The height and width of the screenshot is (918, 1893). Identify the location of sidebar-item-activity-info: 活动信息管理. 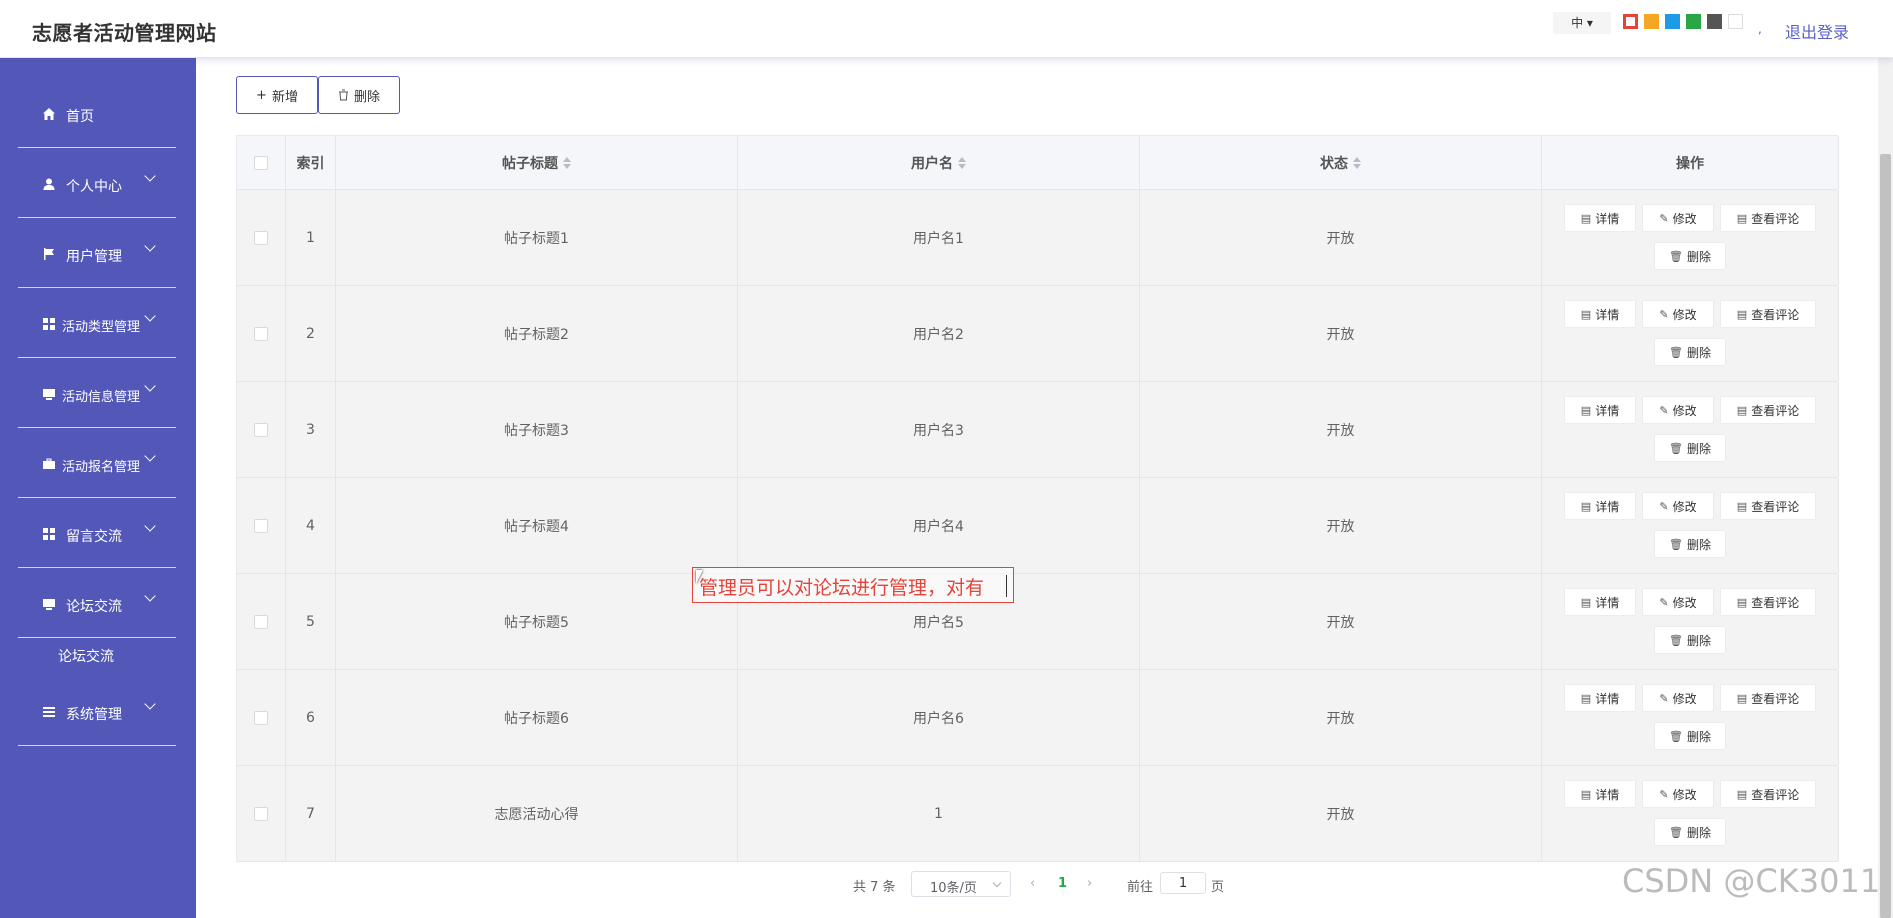
(97, 393).